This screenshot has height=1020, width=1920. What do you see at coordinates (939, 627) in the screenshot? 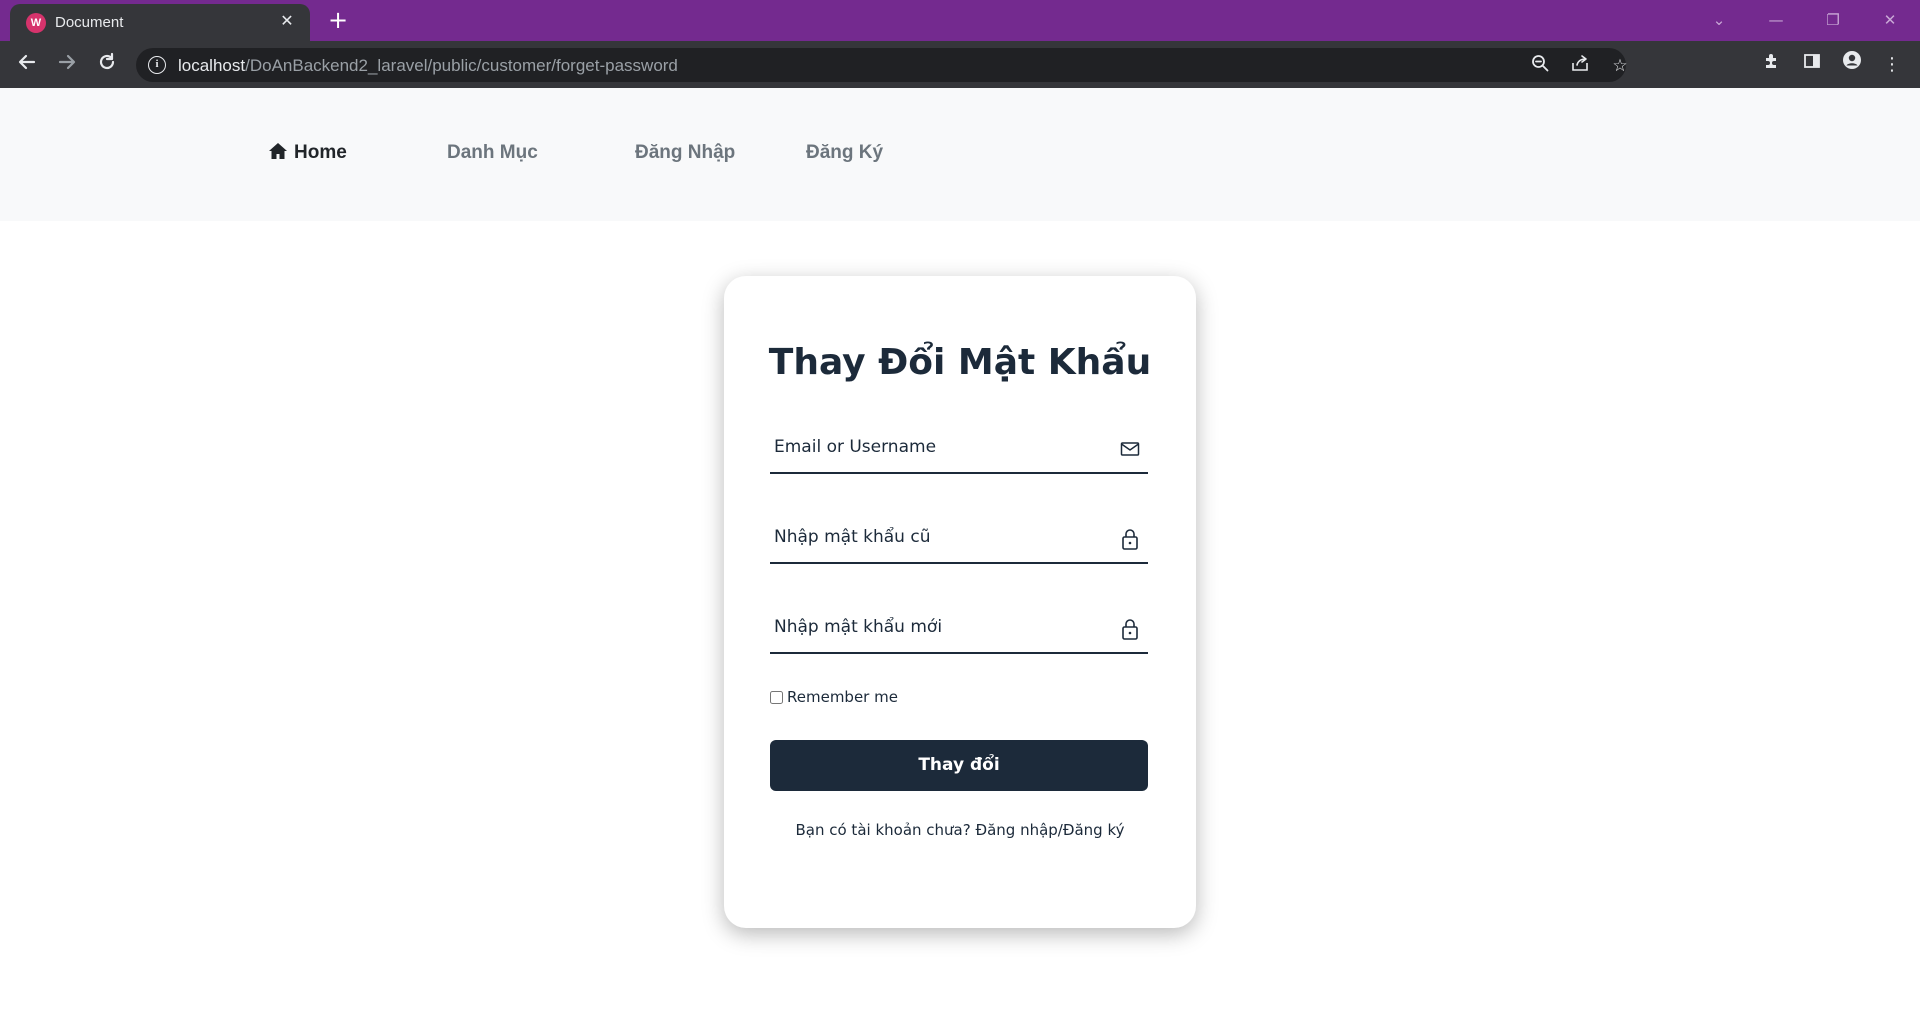
I see `new-password-input` at bounding box center [939, 627].